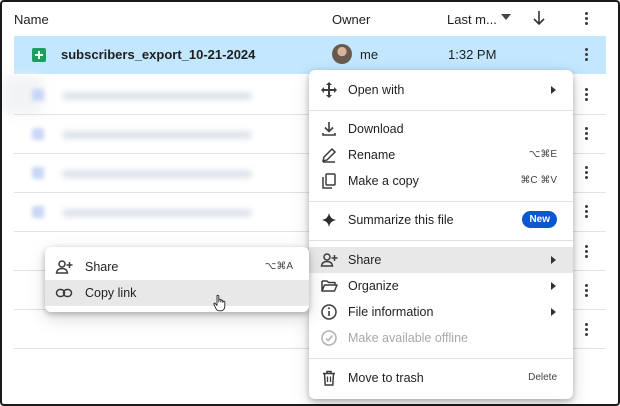 This screenshot has width=620, height=406. What do you see at coordinates (539, 18) in the screenshot?
I see `sort-direction-arrow-icon` at bounding box center [539, 18].